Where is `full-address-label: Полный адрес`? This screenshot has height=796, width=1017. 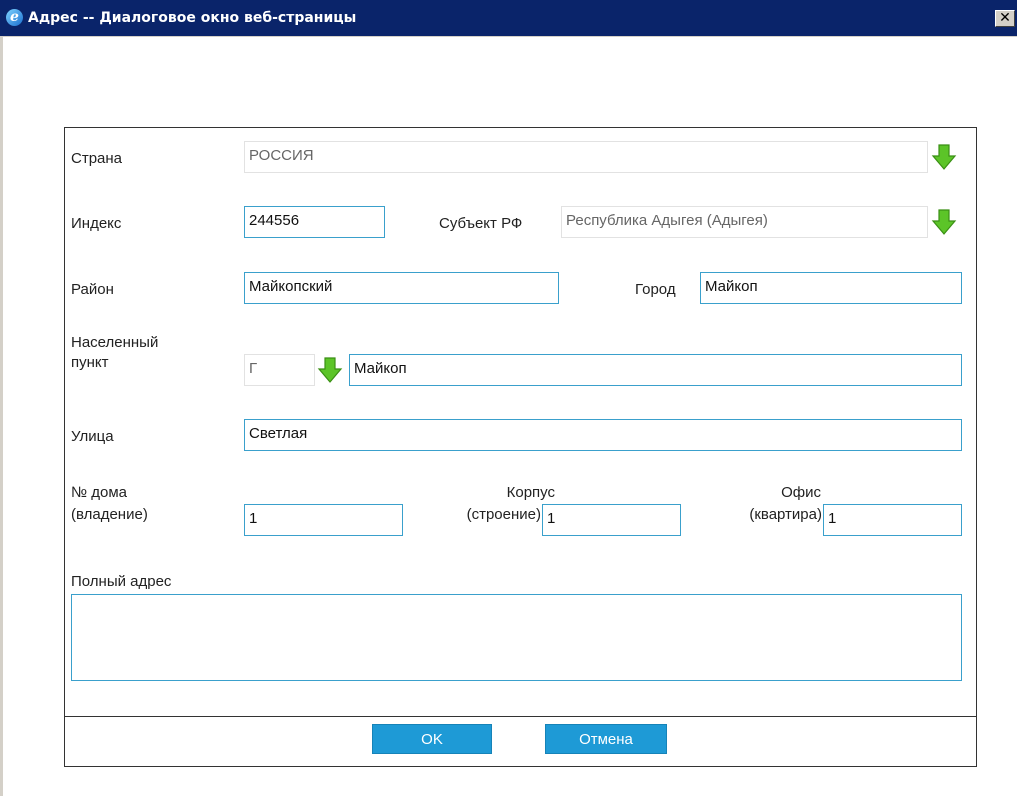 full-address-label: Полный адрес is located at coordinates (121, 581).